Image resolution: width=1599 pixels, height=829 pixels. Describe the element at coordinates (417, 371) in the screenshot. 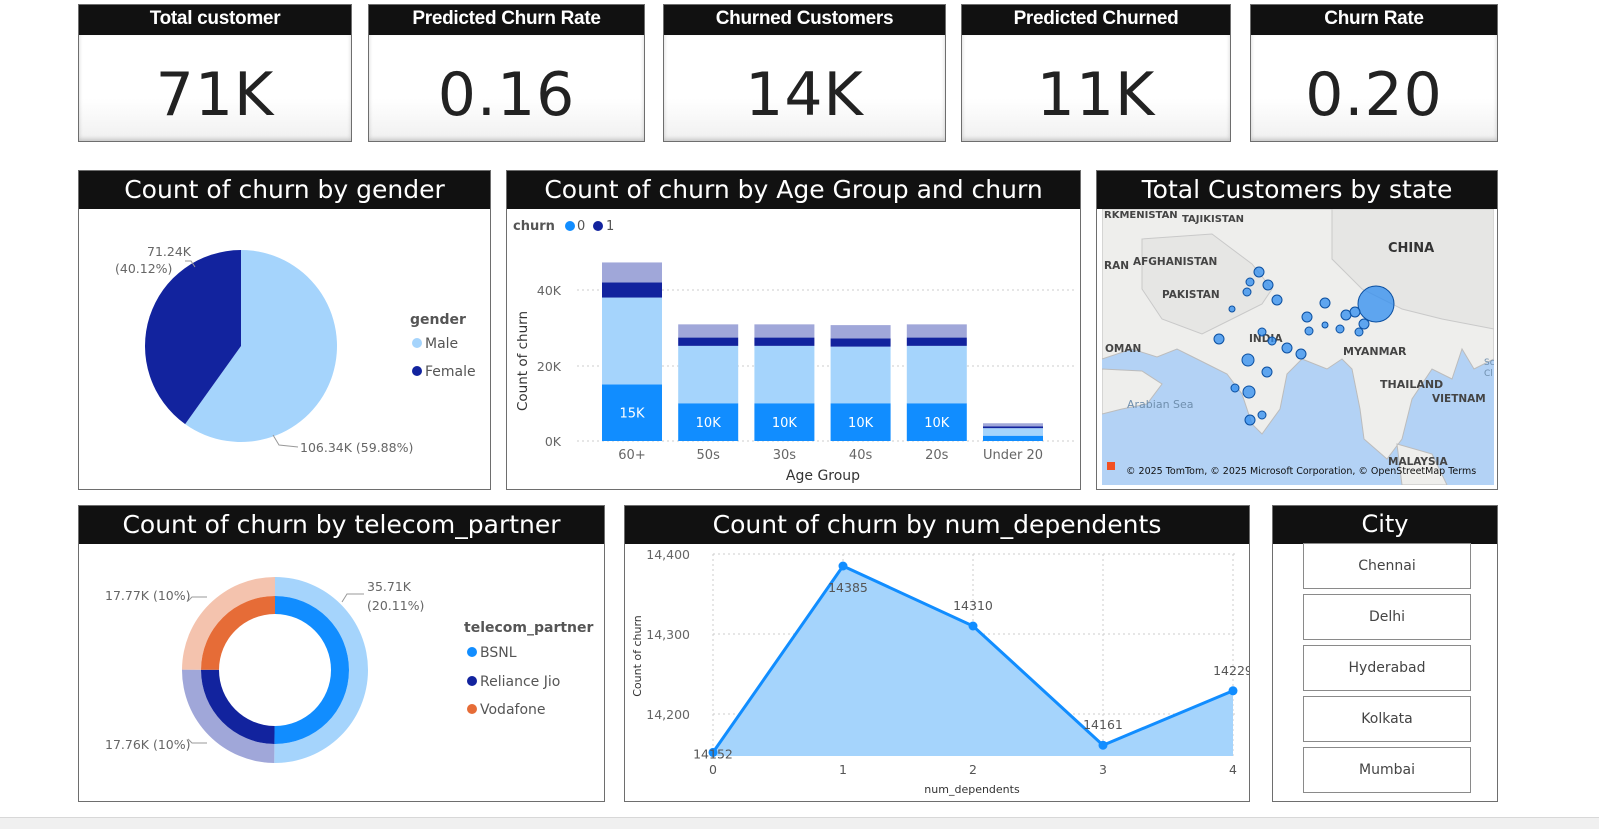

I see `legend-marker-female` at that location.